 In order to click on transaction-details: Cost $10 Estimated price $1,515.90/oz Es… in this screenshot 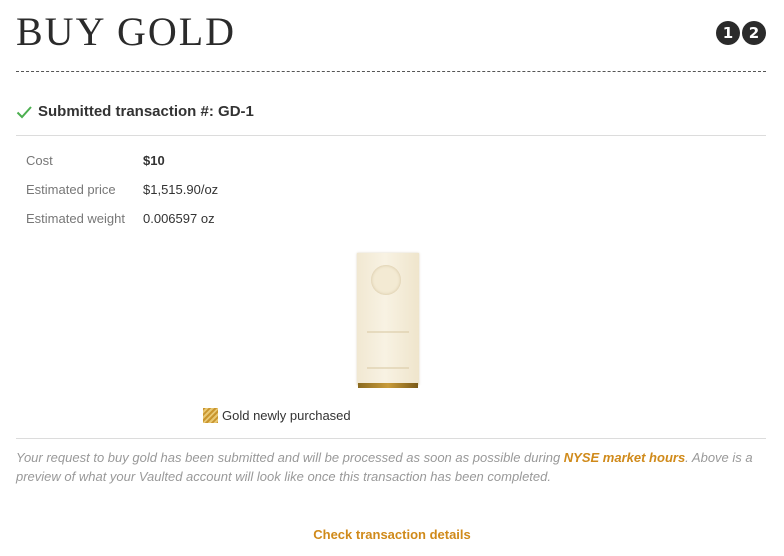, I will do `click(122, 189)`.